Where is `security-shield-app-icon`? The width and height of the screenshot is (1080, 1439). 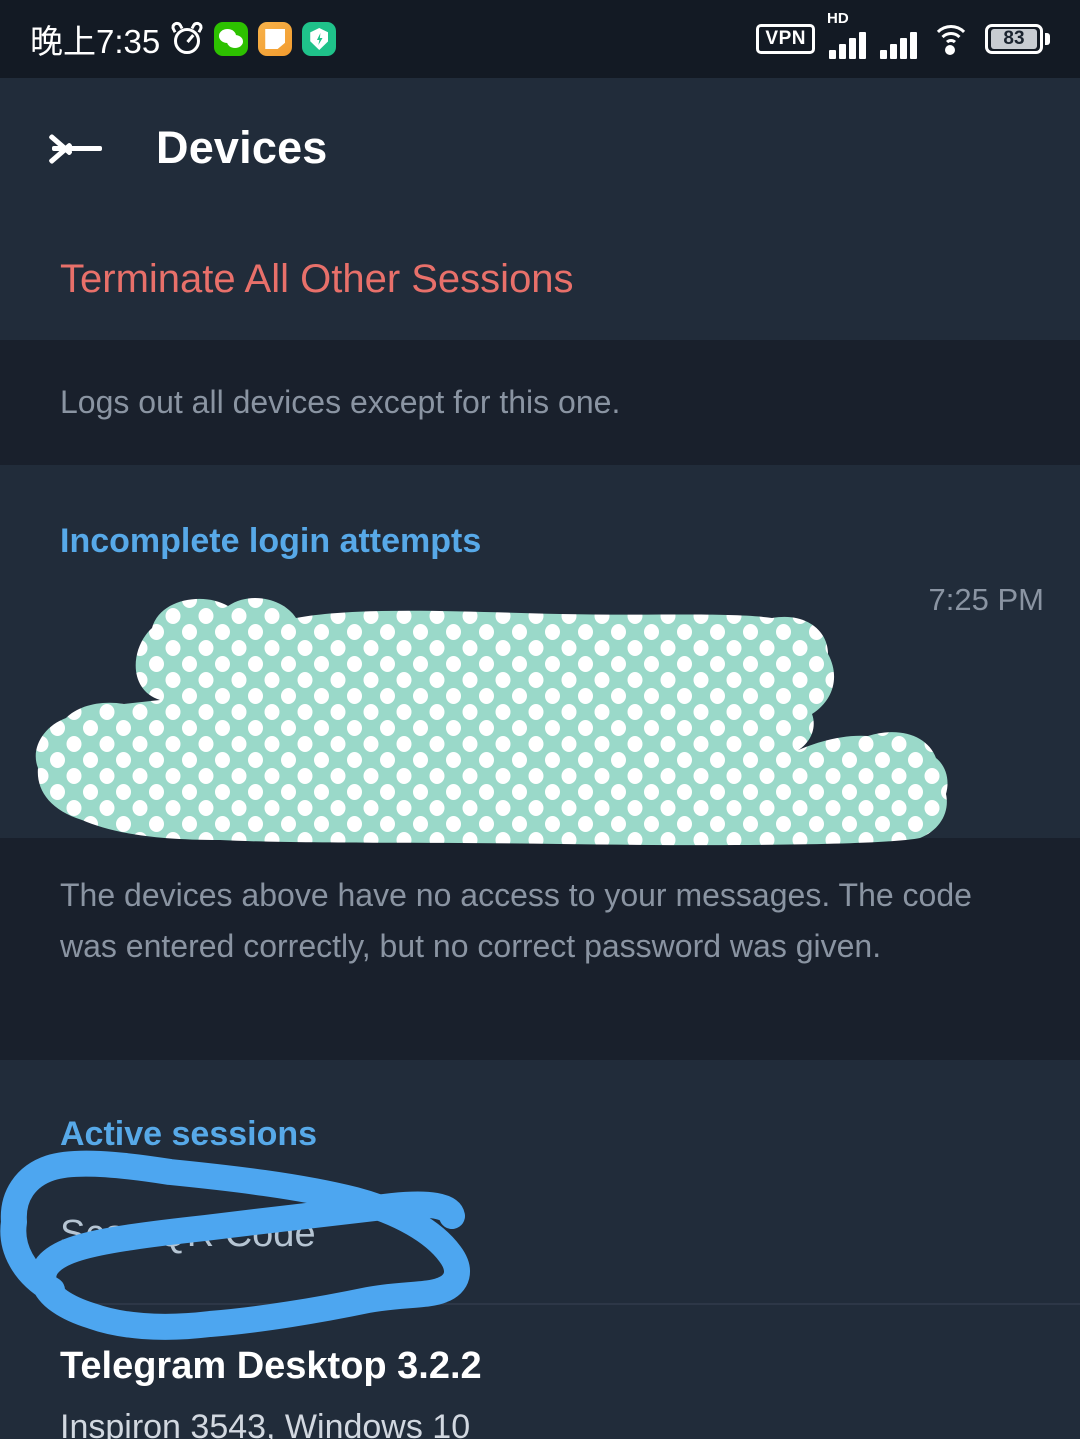 security-shield-app-icon is located at coordinates (319, 39).